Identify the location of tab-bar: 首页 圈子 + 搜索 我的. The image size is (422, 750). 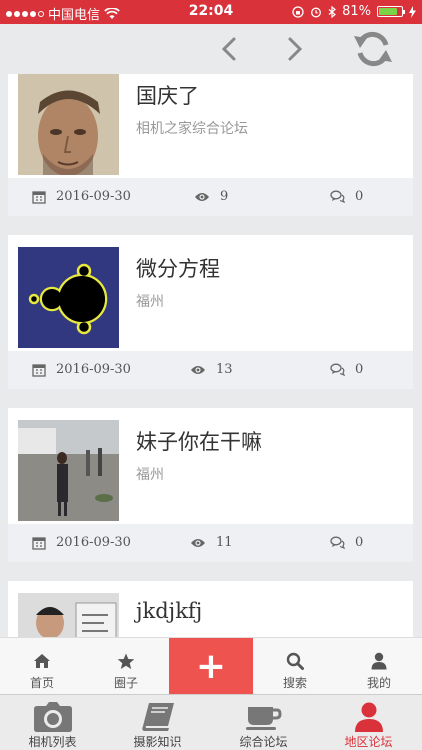
(211, 666).